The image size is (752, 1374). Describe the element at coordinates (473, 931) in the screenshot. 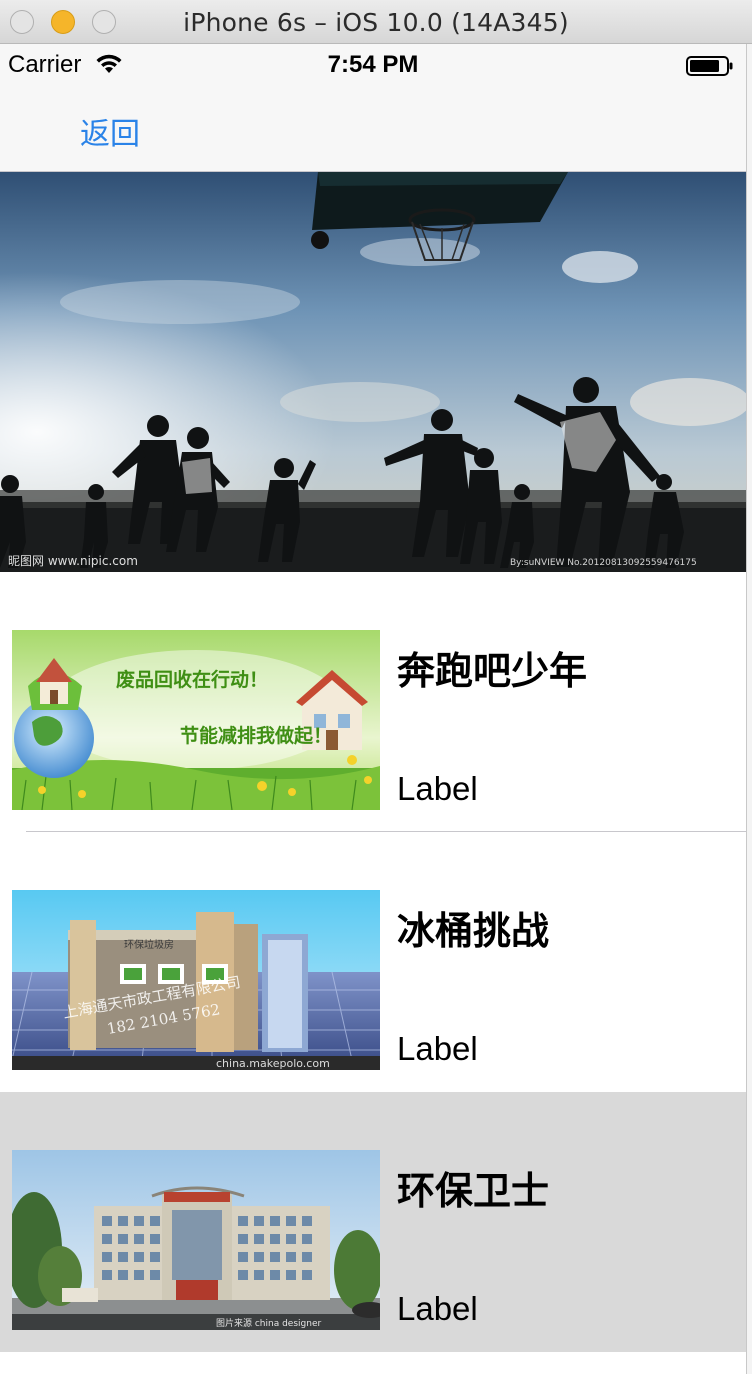

I see `cell-title: 冰桶挑战` at that location.